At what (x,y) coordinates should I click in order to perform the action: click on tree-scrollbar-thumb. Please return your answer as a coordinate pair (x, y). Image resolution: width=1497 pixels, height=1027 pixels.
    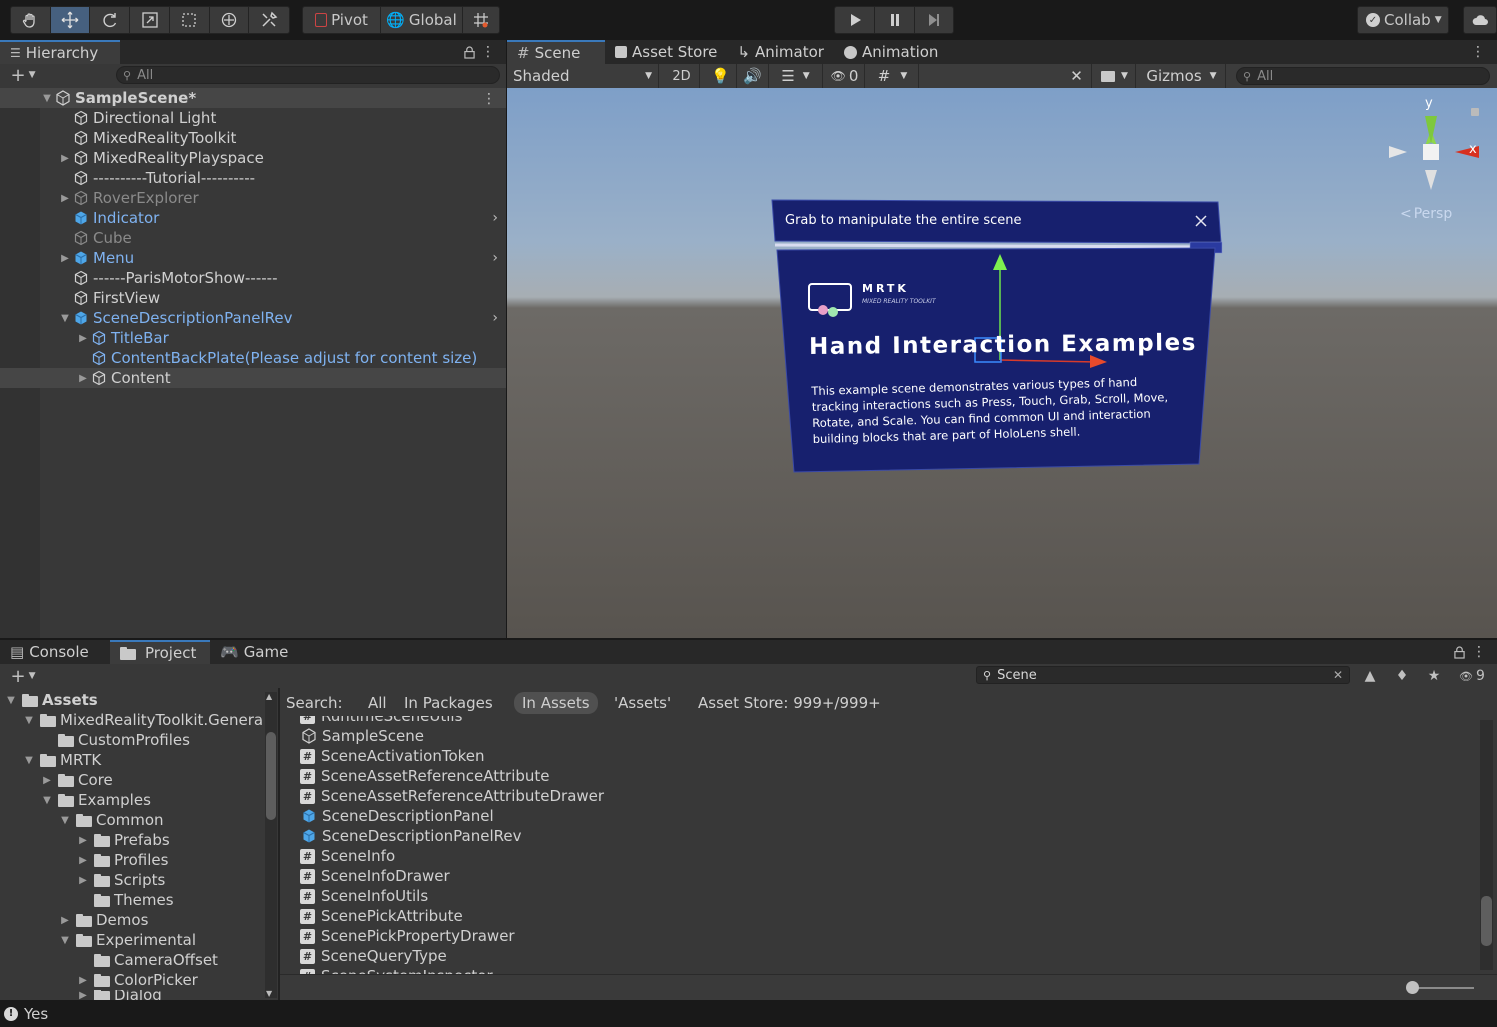
    Looking at the image, I should click on (271, 776).